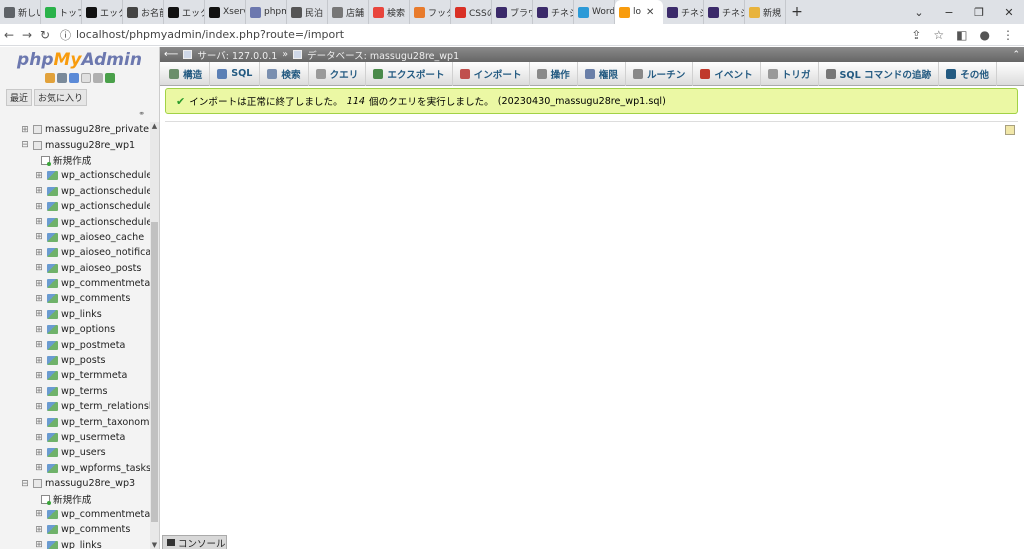  I want to click on tree-table: ⊞ wp_options, so click(75, 329).